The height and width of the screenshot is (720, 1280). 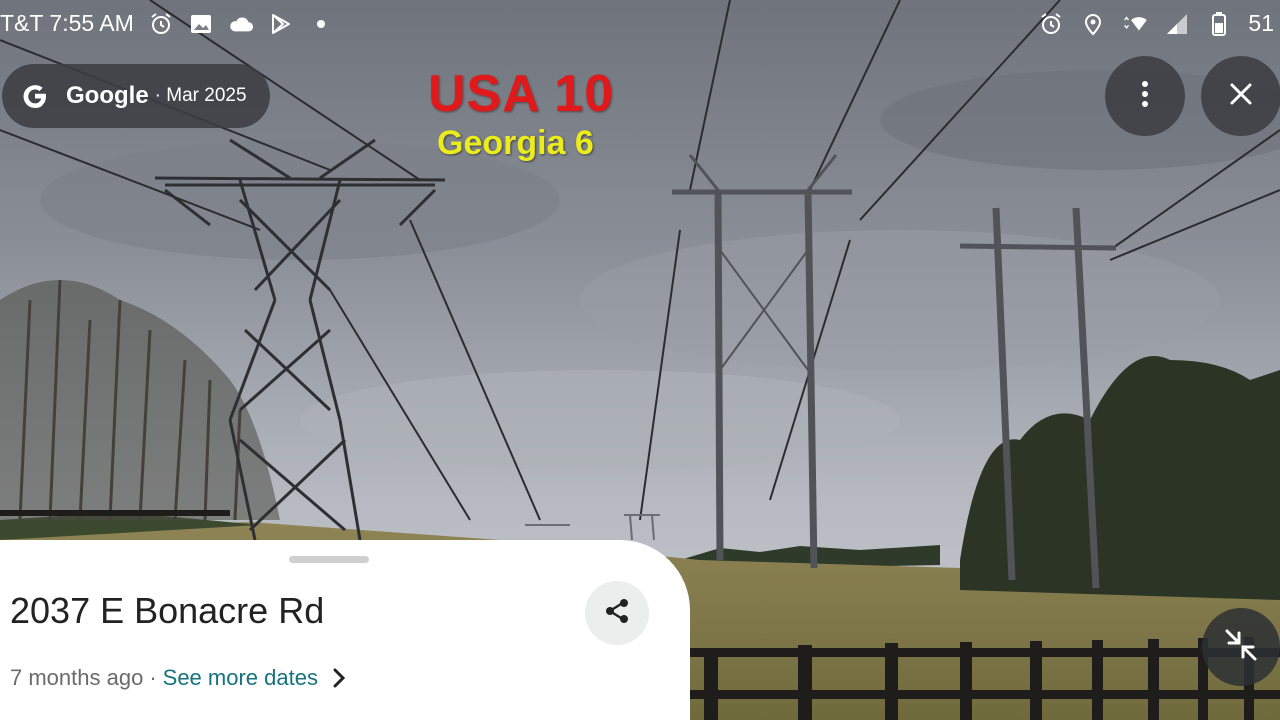 What do you see at coordinates (241, 24) in the screenshot?
I see `cloud-icon` at bounding box center [241, 24].